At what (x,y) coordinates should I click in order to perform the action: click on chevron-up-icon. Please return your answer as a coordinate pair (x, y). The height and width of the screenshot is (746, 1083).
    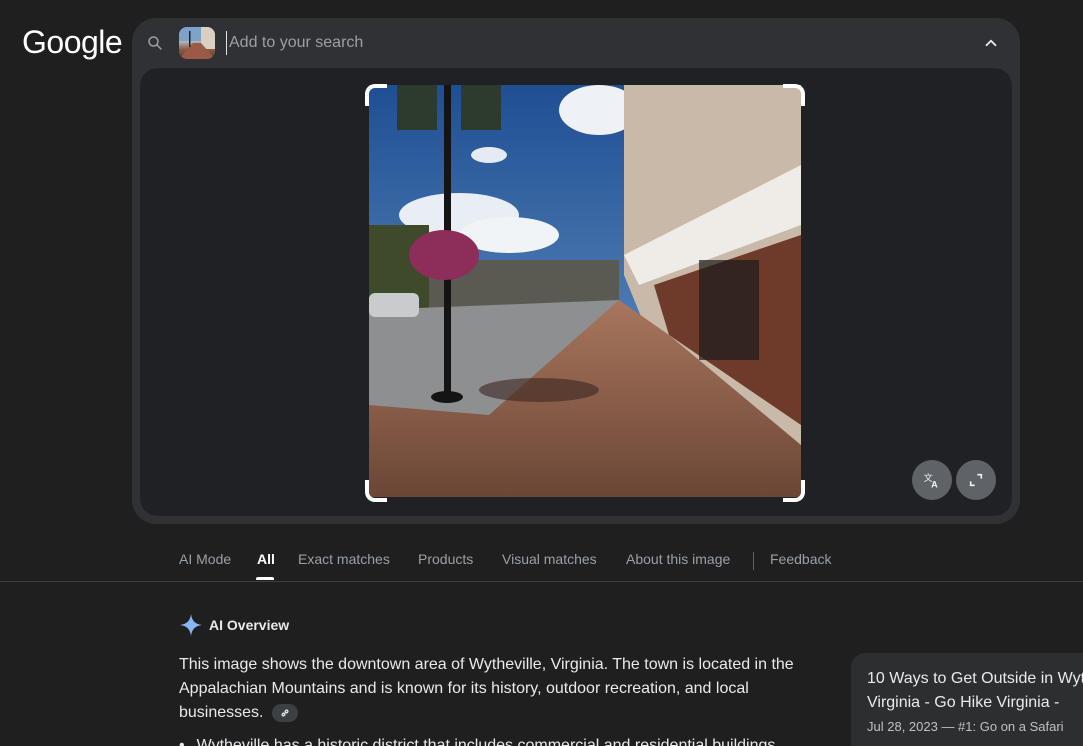
    Looking at the image, I should click on (991, 43).